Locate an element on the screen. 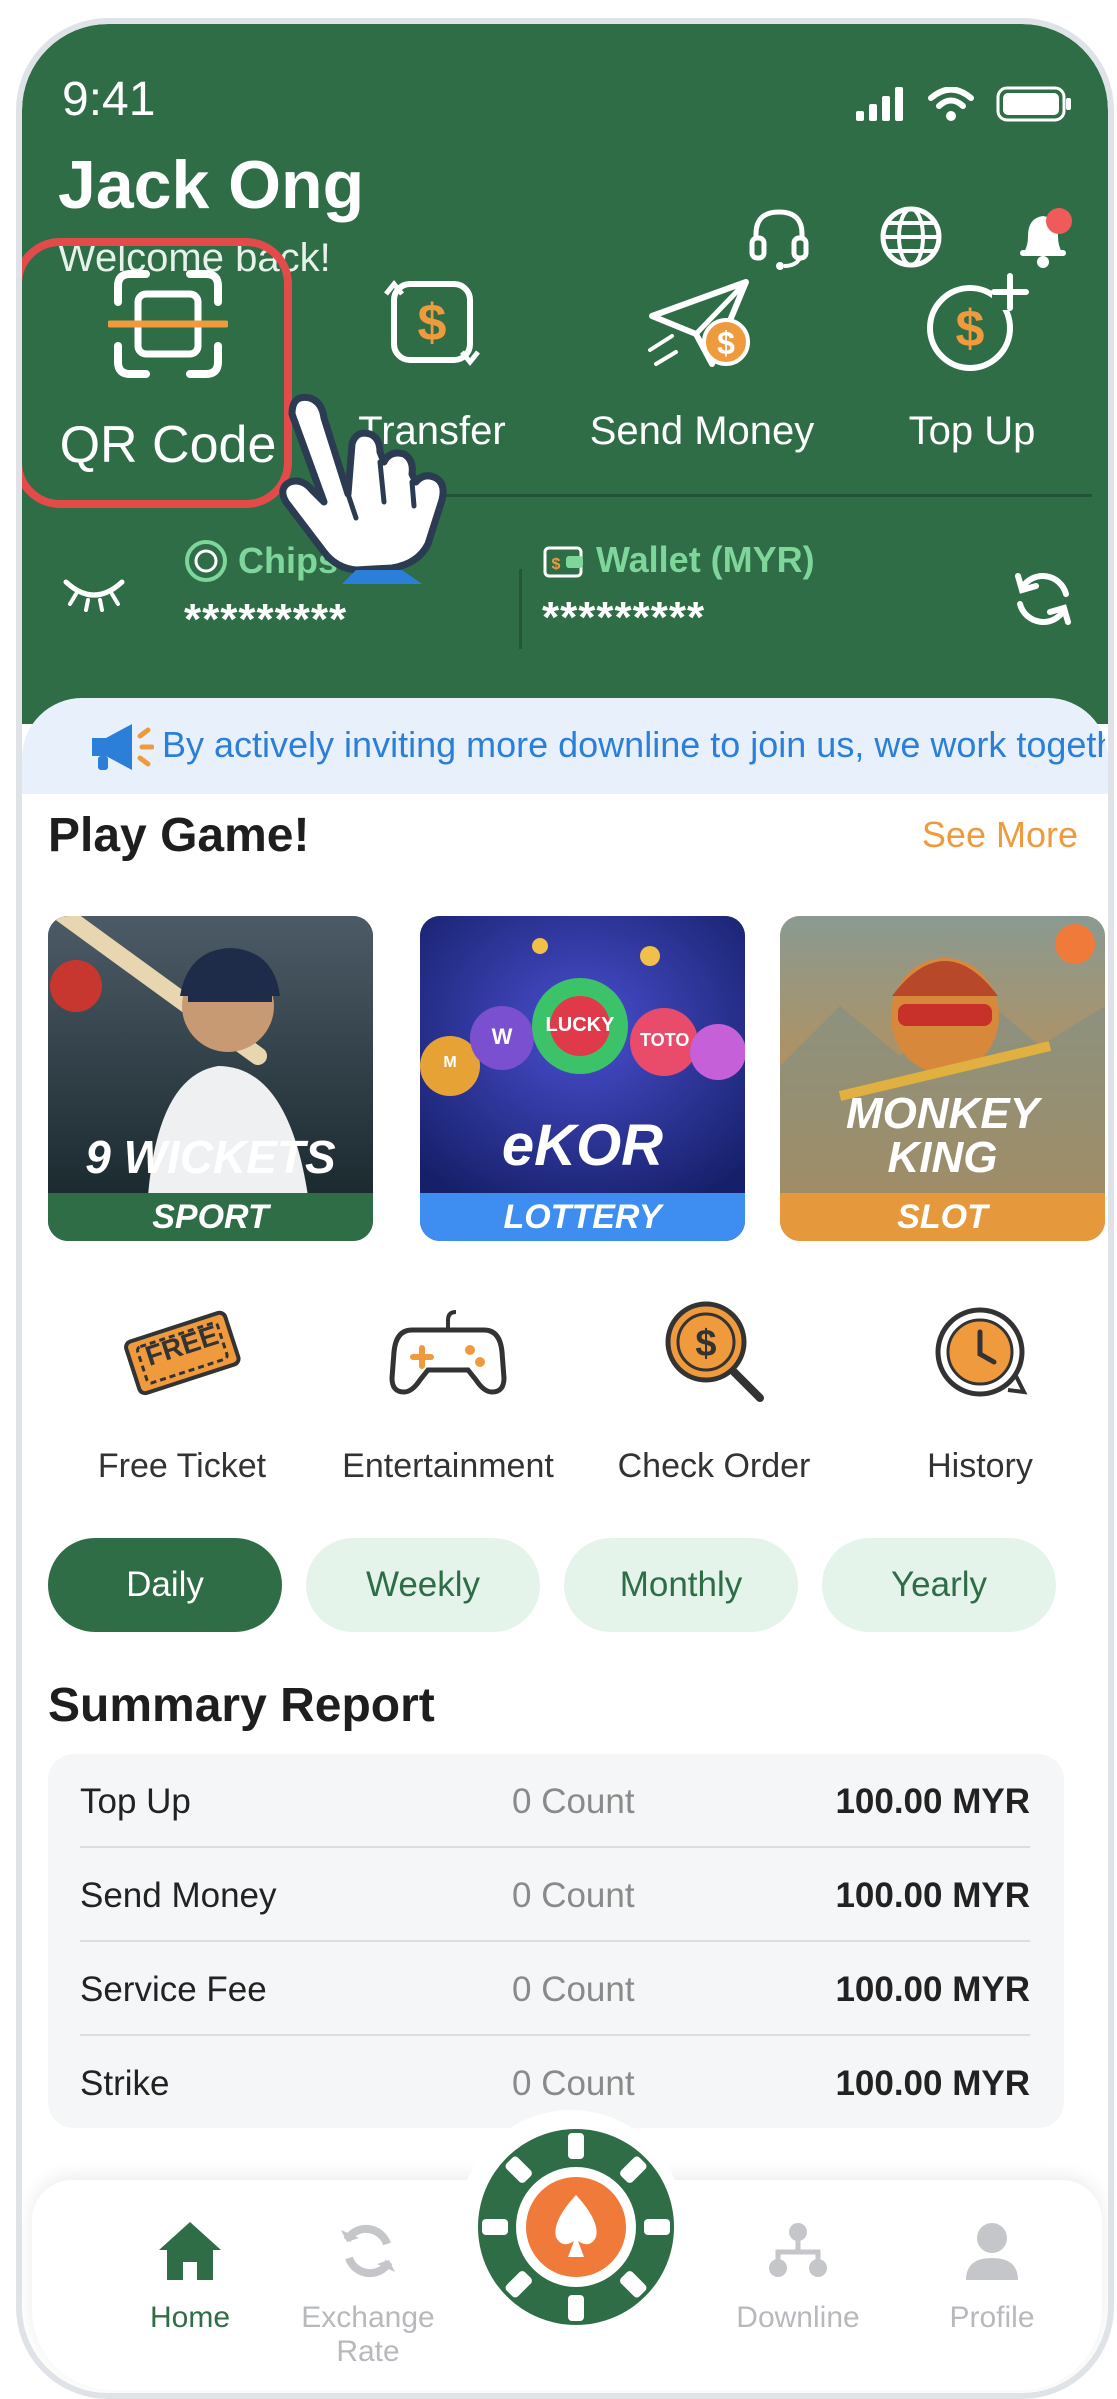  game-card-lottery: M W LUCKY TOTO eKOR LOTTERY is located at coordinates (582, 1078).